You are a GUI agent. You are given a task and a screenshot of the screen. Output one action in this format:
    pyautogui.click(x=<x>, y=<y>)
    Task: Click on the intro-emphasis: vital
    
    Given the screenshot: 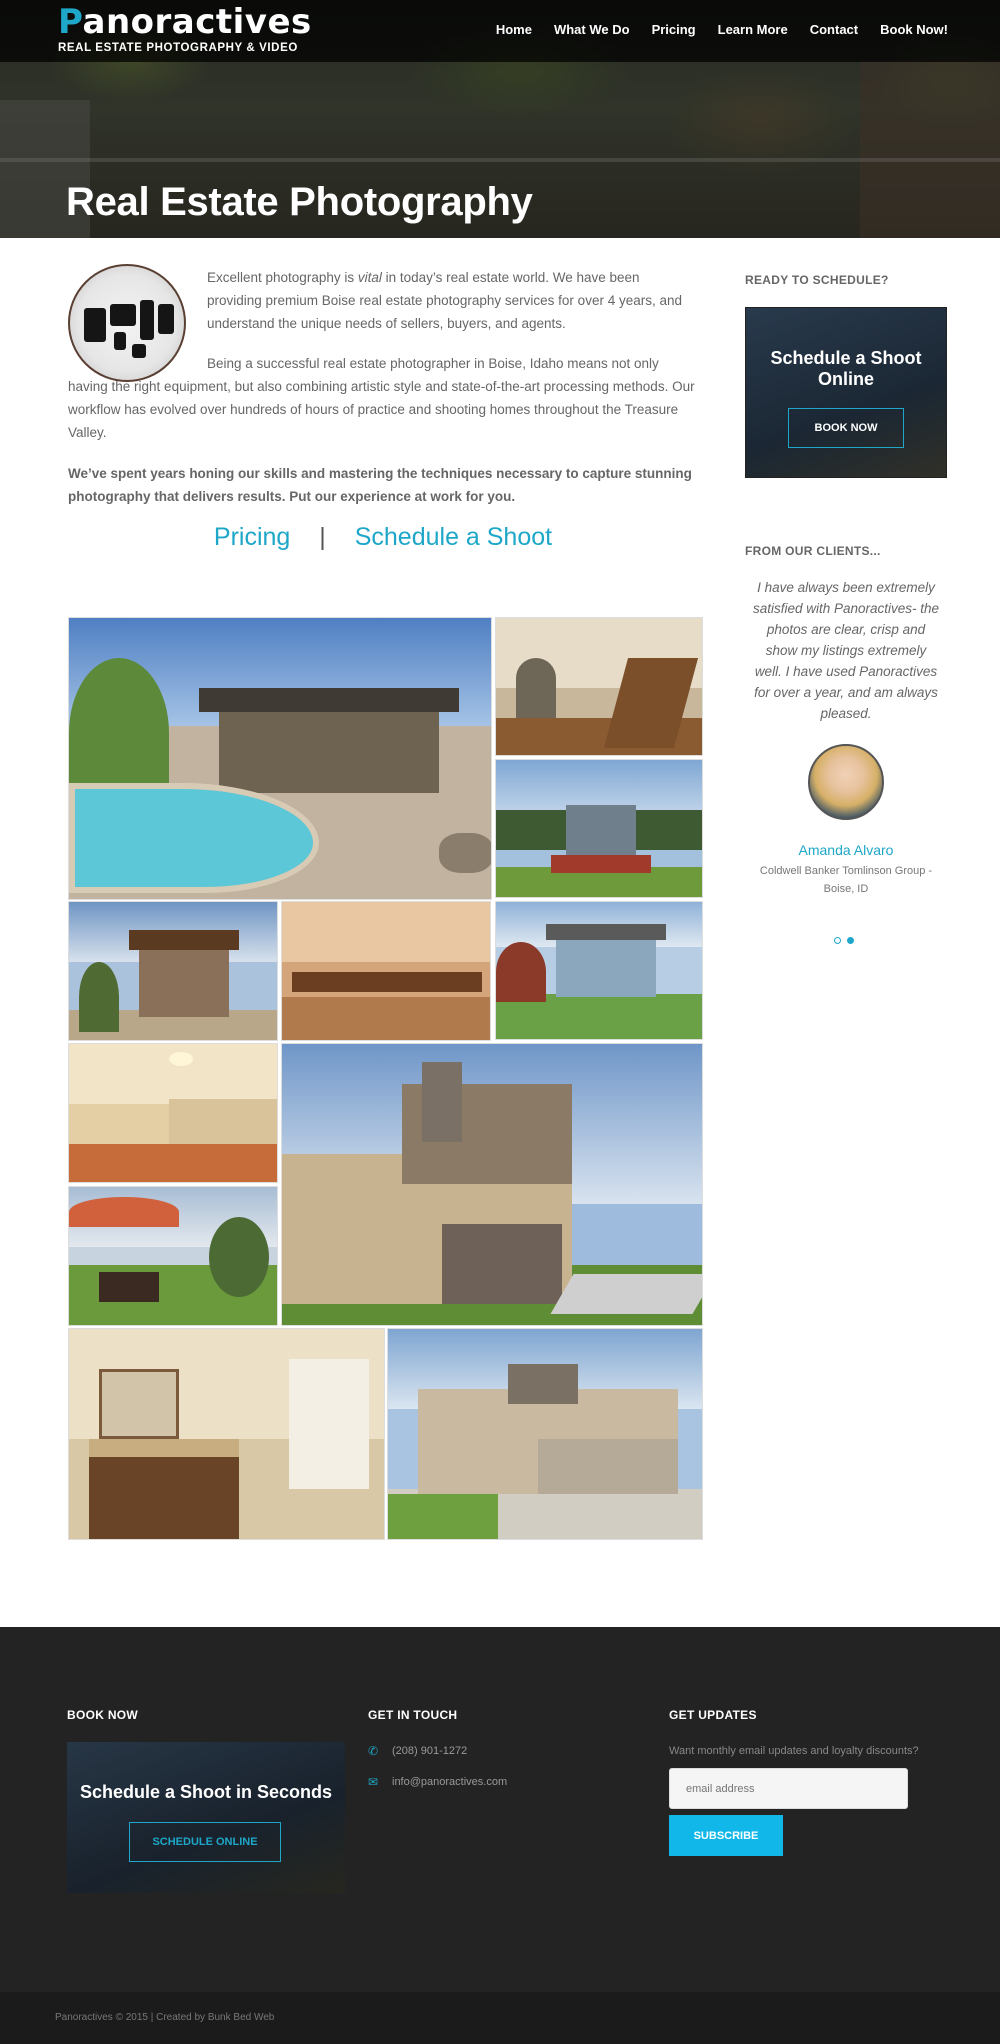 What is the action you would take?
    pyautogui.click(x=369, y=277)
    